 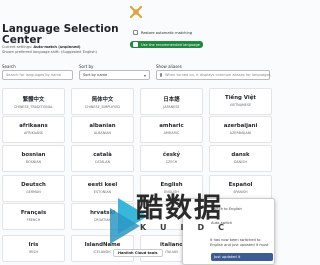 I want to click on language-card: 简体中文 CHINESE_SIMPLIFIED, so click(x=102, y=101).